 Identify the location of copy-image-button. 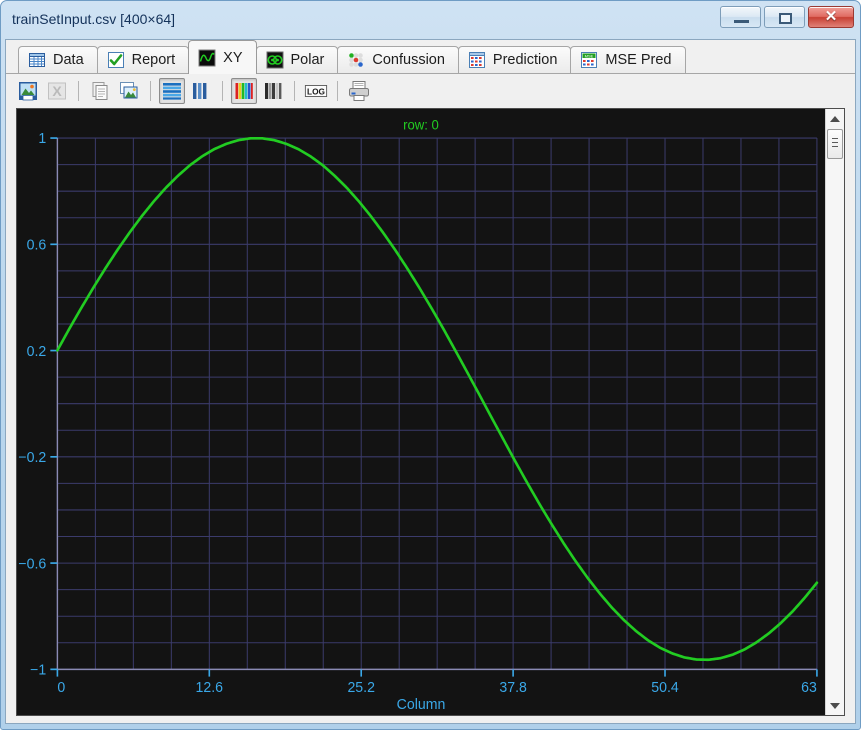
(129, 91).